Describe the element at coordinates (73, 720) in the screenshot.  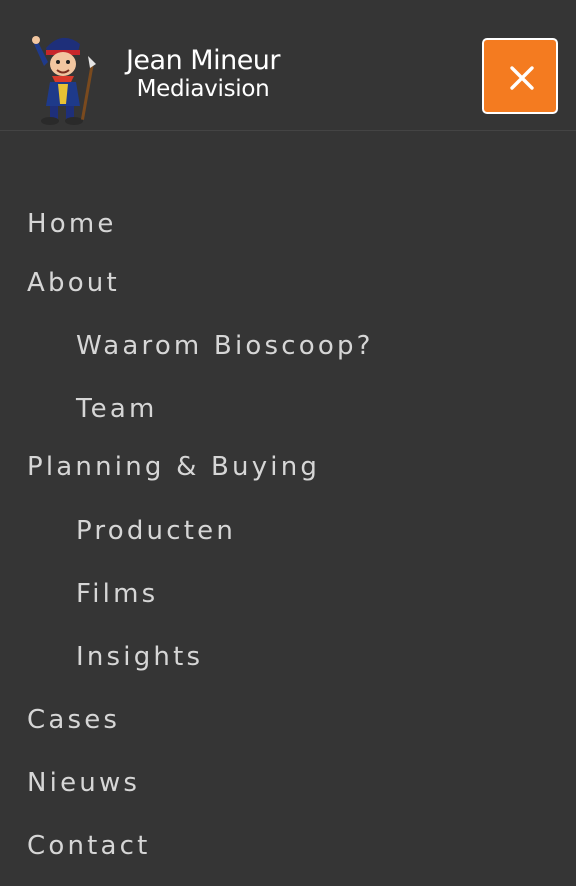
I see `menu-item-cases: Cases` at that location.